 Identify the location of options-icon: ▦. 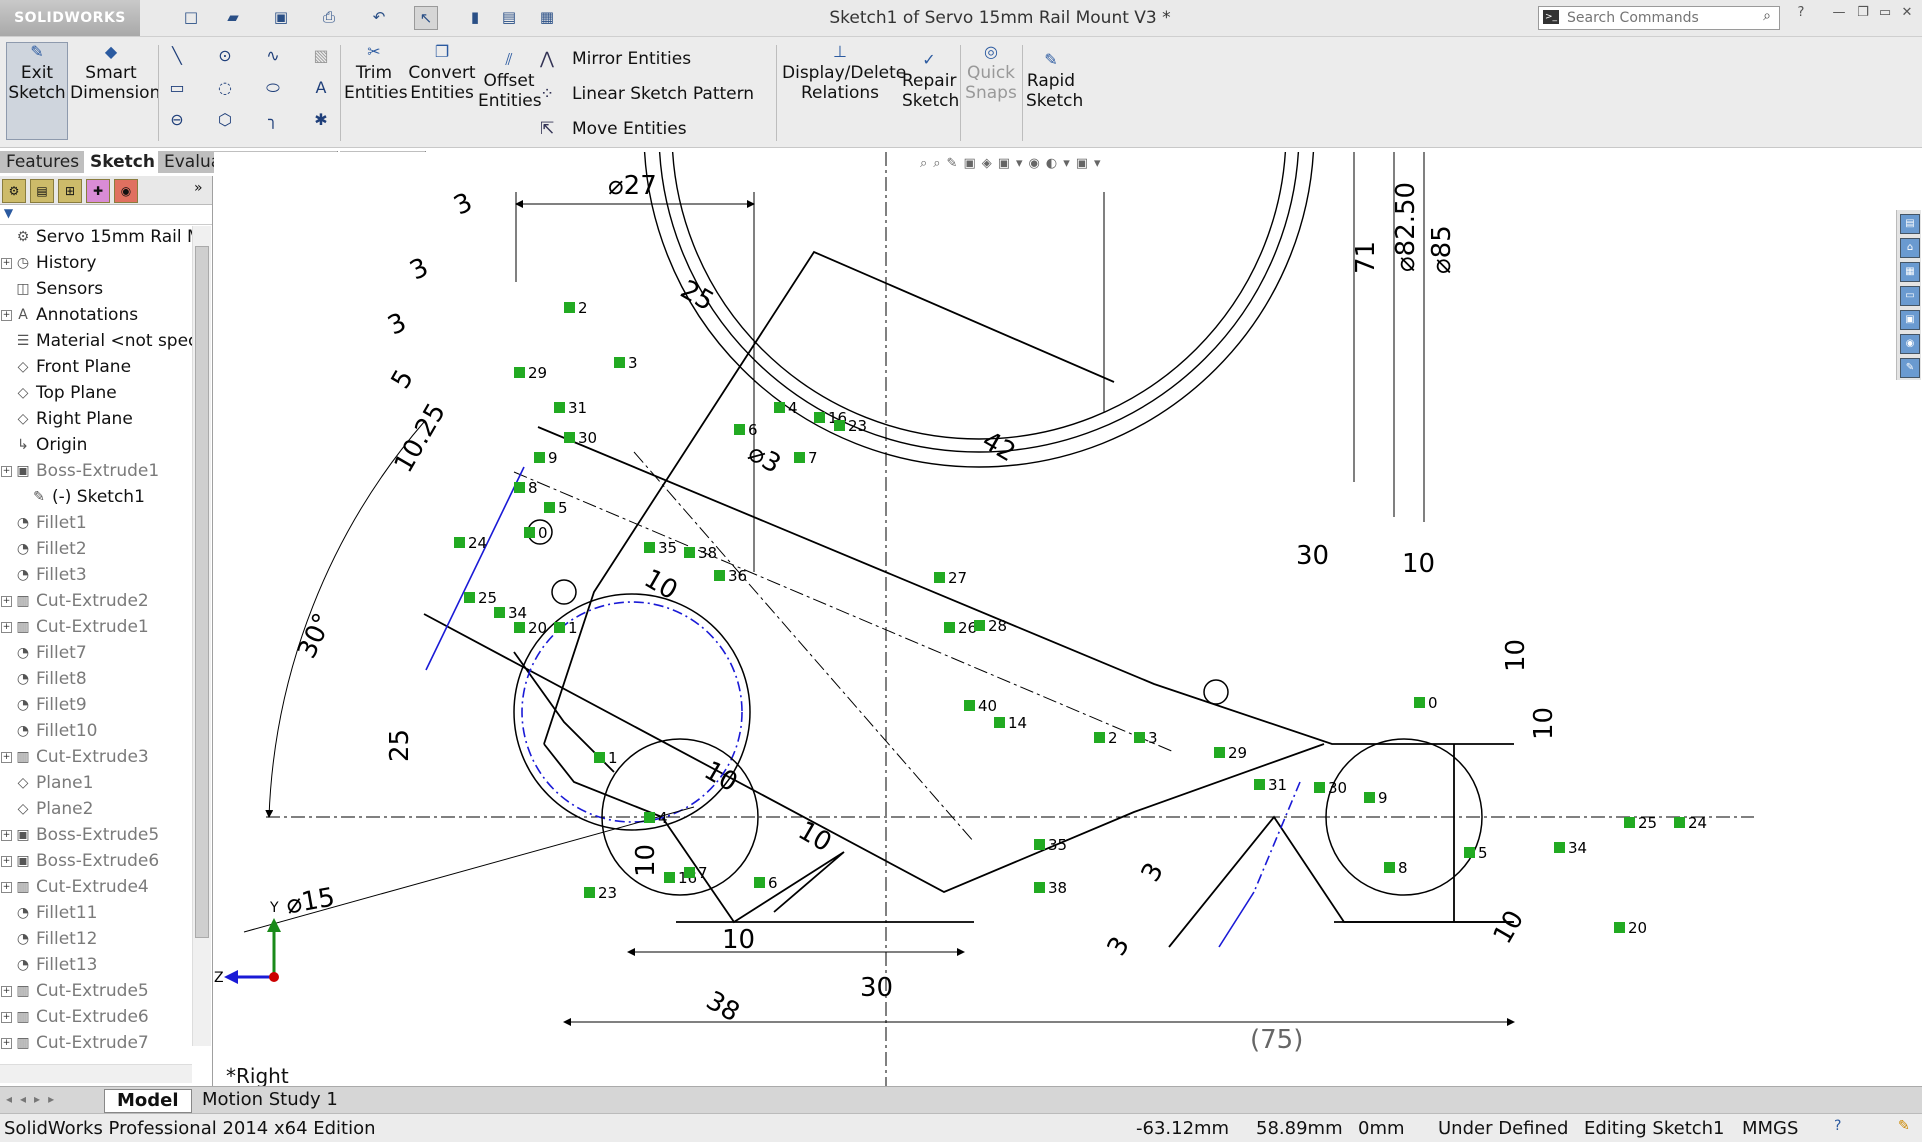
(547, 17).